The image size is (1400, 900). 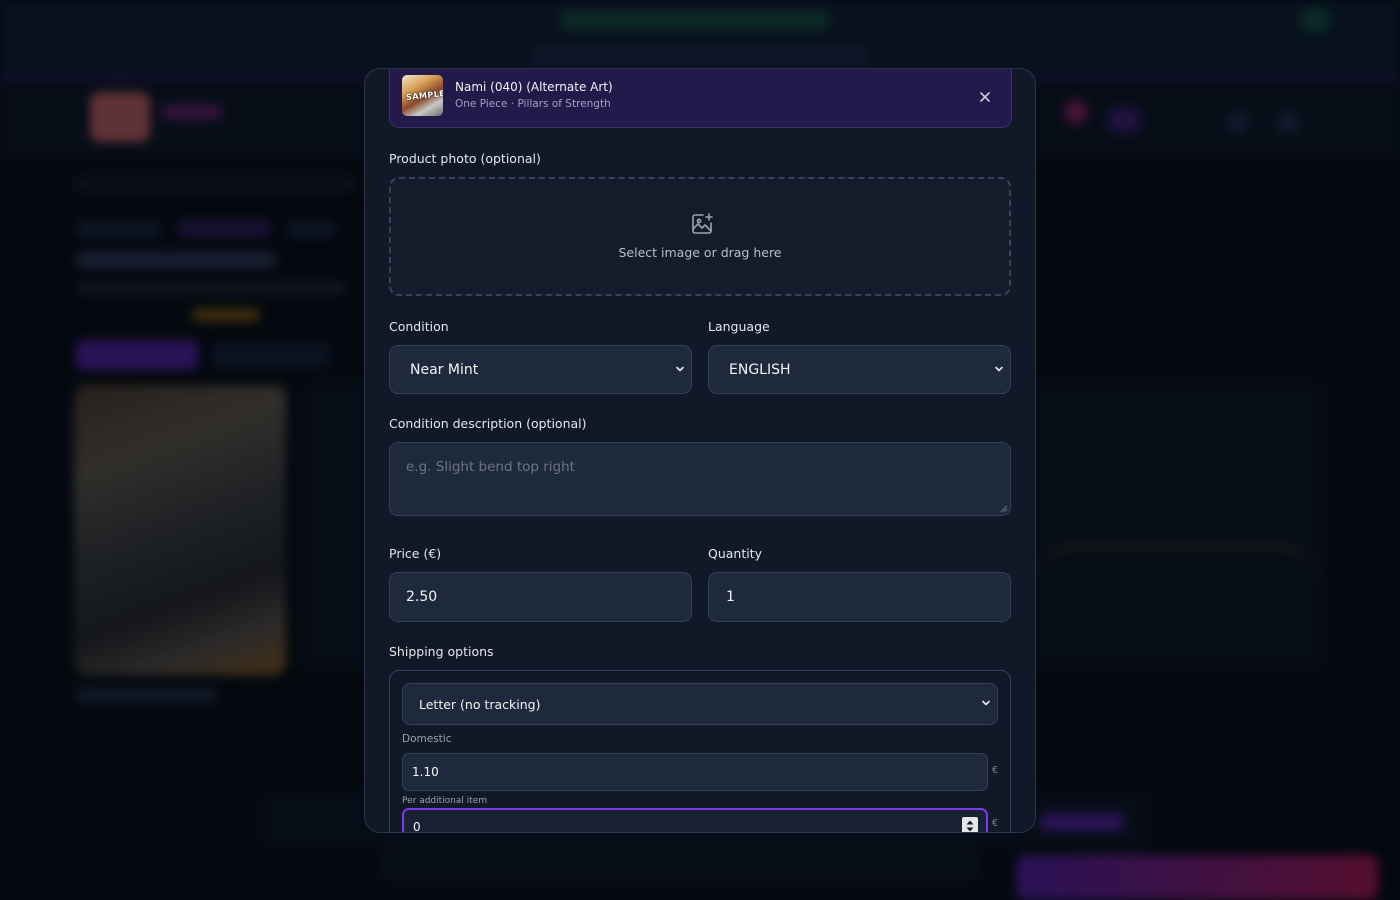 I want to click on shipping-options-label: Shipping options, so click(x=441, y=651).